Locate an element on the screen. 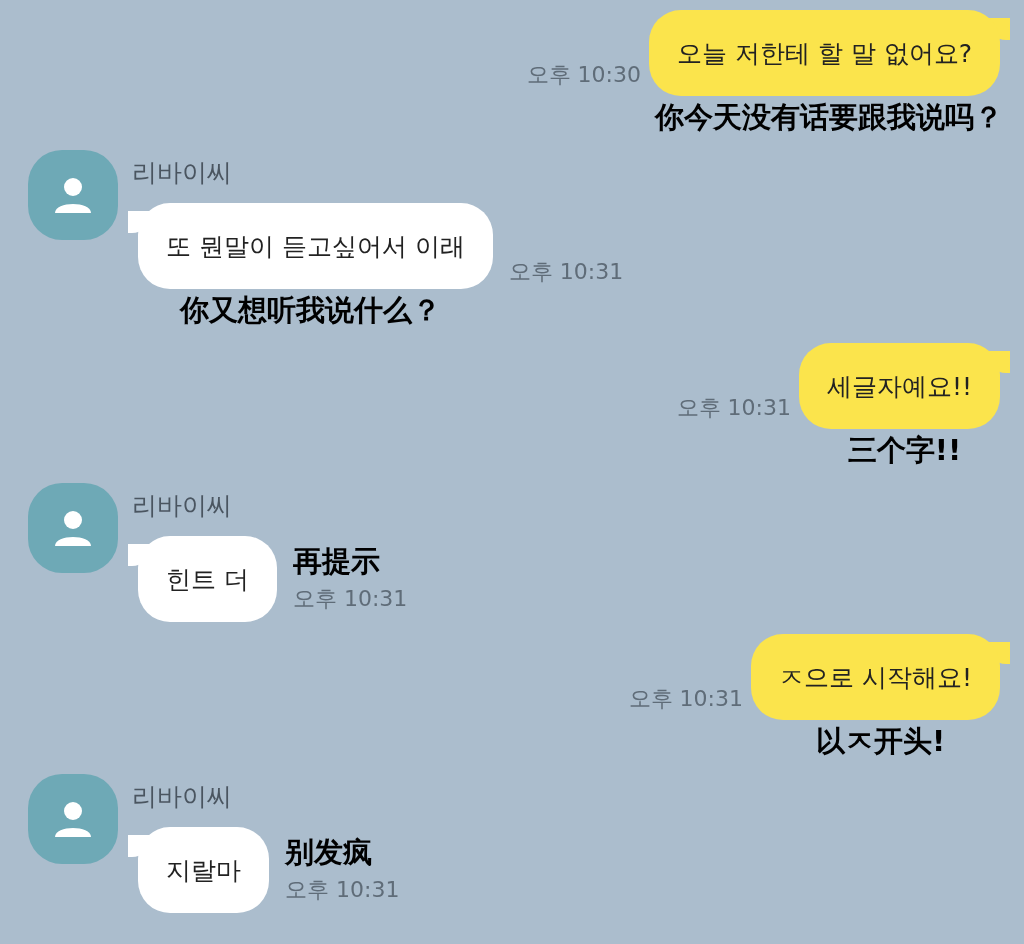  message-bubble: 오늘 저한테 할 말 없어요? is located at coordinates (829, 53).